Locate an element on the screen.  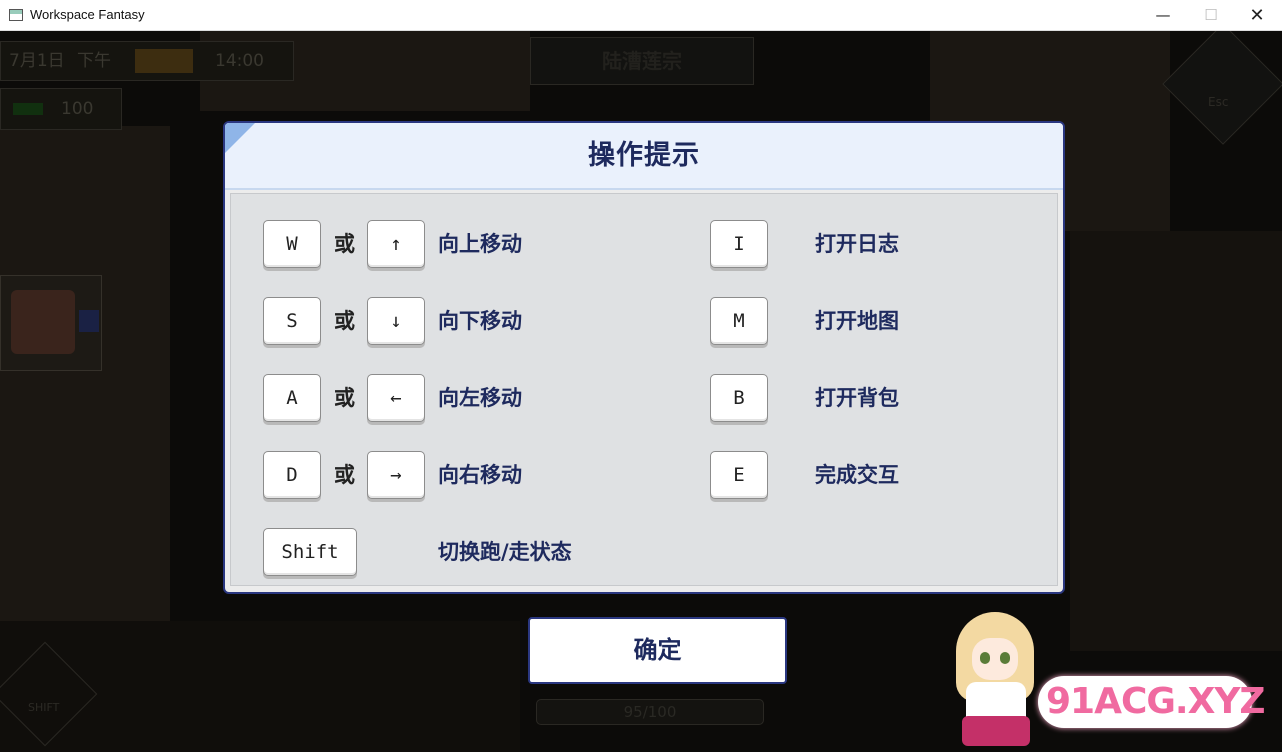
dialog-header: 操作提示 is located at coordinates (644, 156).